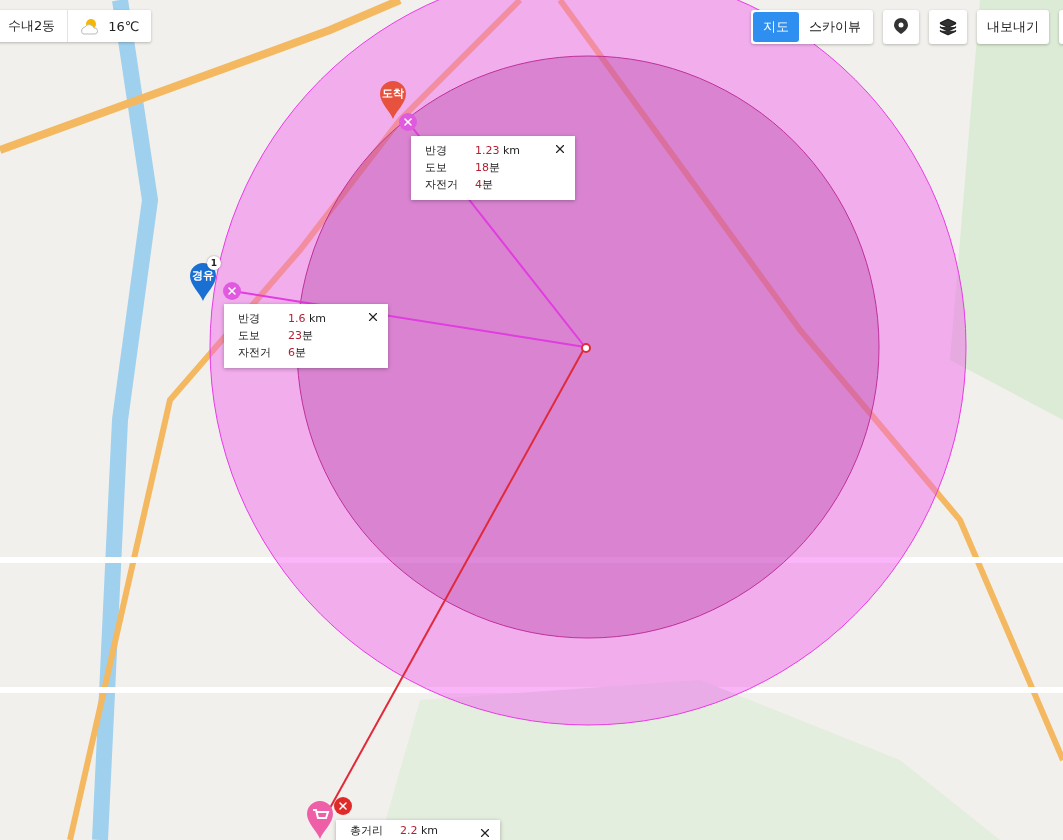  I want to click on arrival-marker: 도착, so click(393, 100).